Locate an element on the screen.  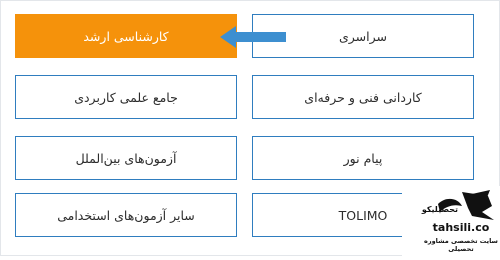
tile-payame-noor: پیام نور is located at coordinates (363, 158).